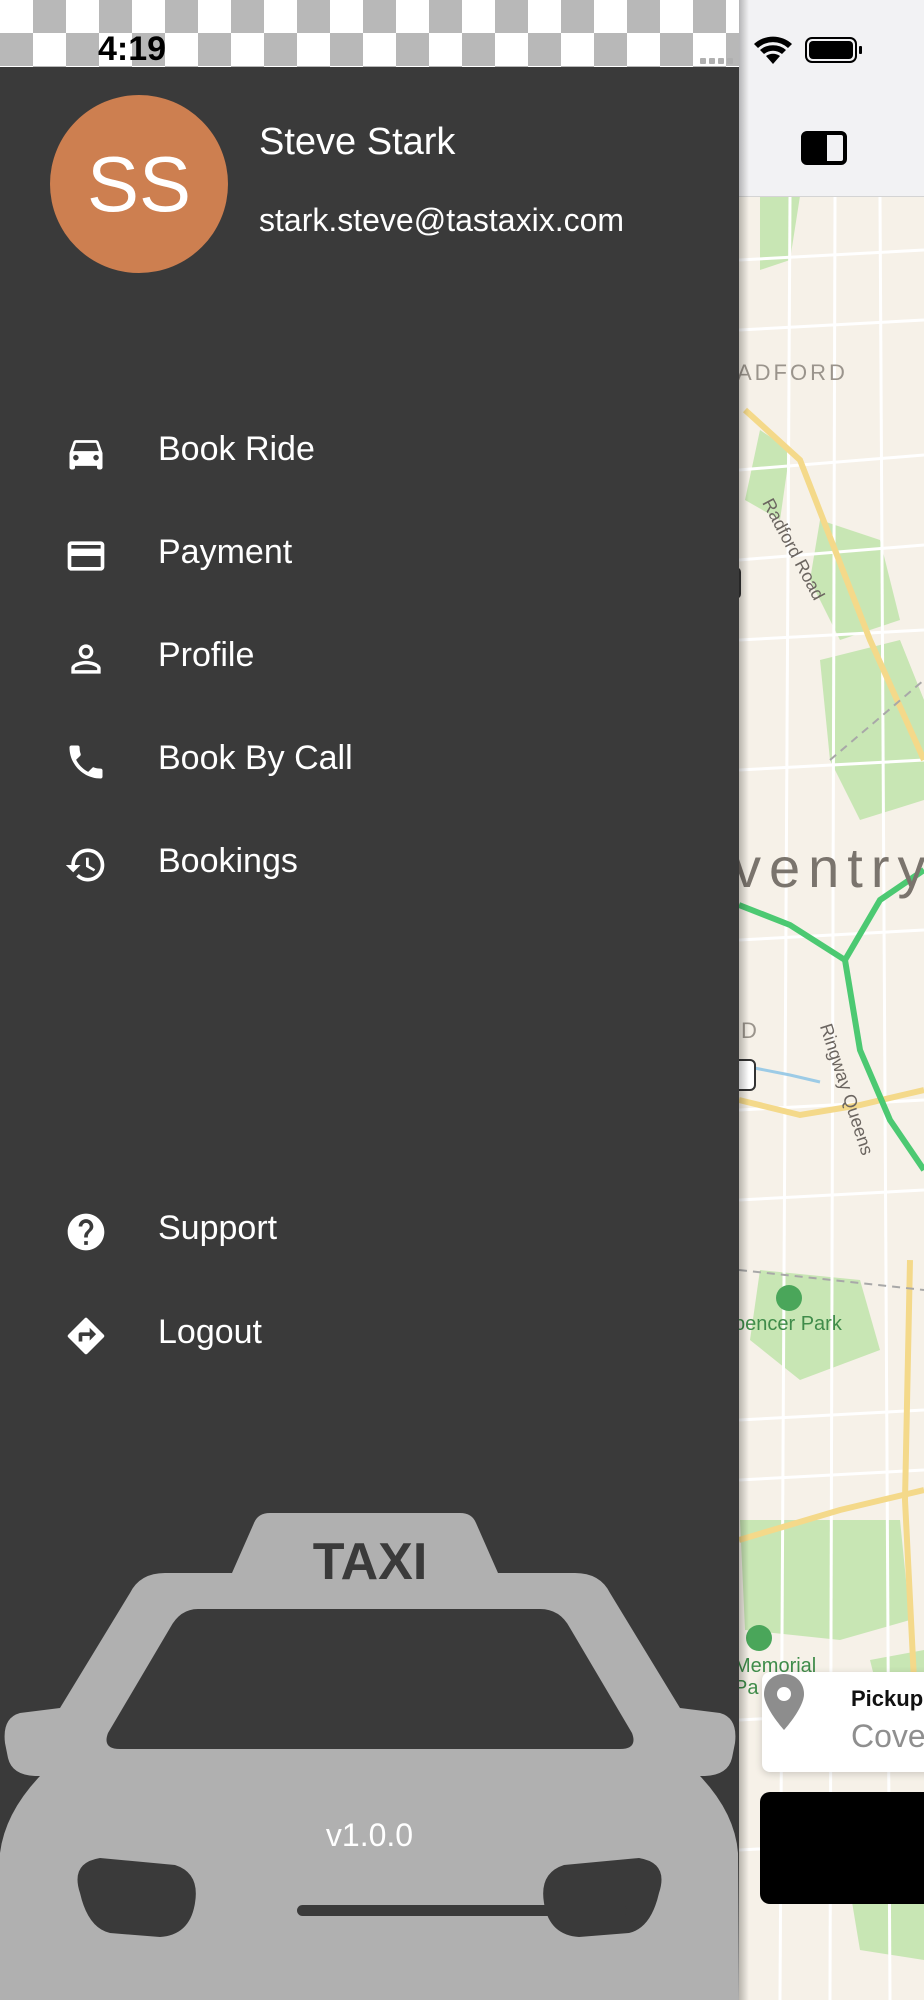  What do you see at coordinates (887, 1698) in the screenshot?
I see `pickup-title: Pickup` at bounding box center [887, 1698].